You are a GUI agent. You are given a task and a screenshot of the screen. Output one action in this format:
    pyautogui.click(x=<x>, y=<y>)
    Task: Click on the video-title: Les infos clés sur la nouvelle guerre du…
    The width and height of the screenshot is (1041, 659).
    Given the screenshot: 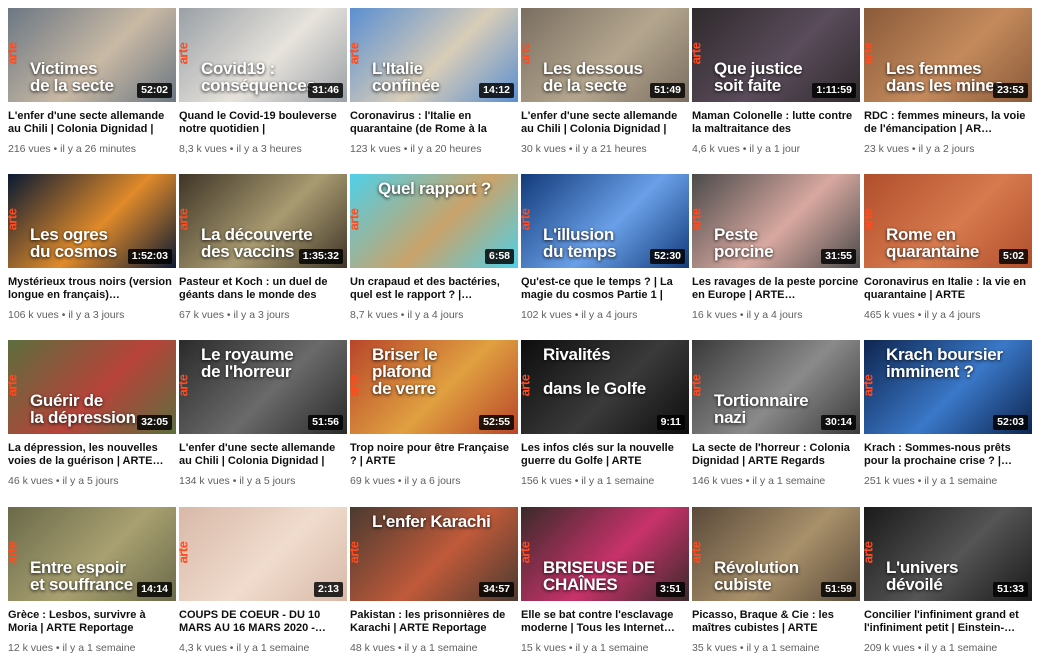 What is the action you would take?
    pyautogui.click(x=605, y=455)
    